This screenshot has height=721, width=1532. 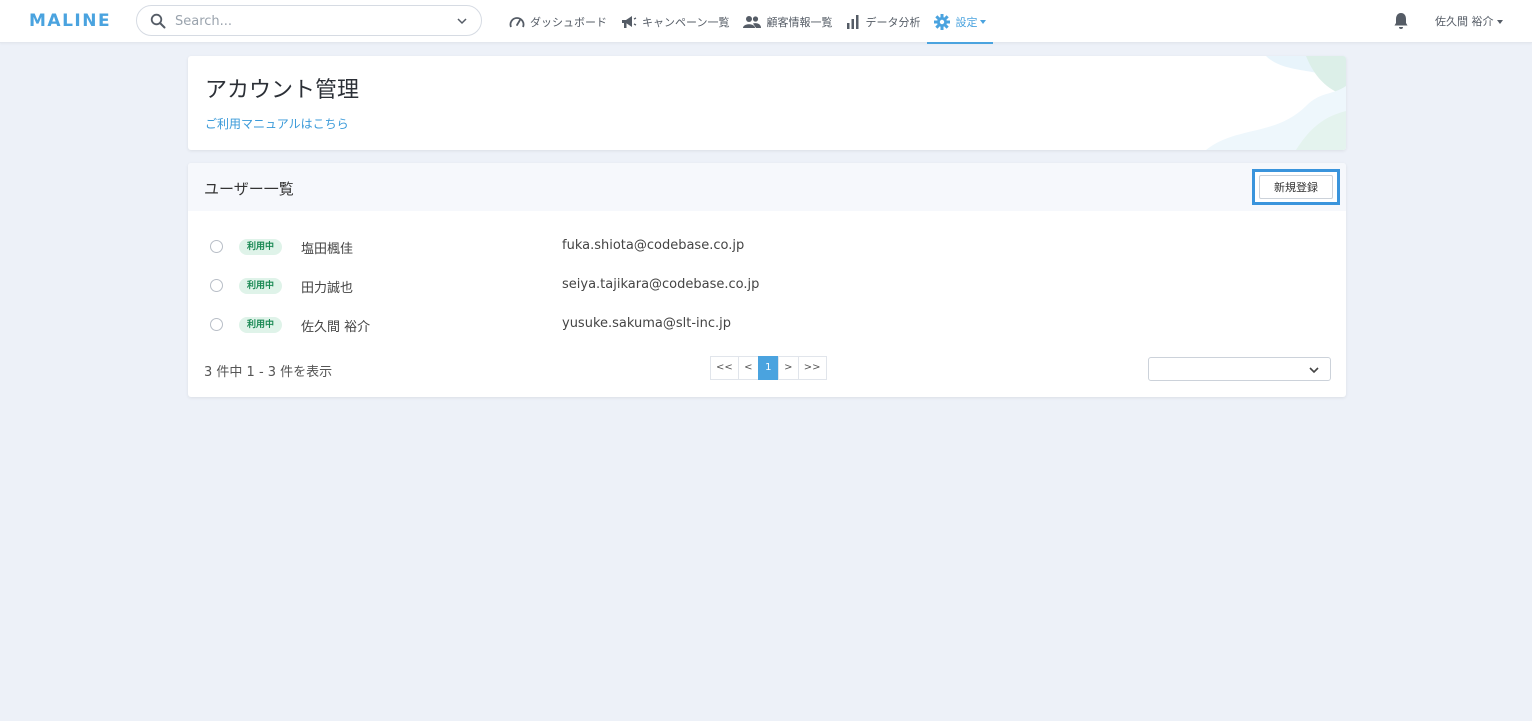 I want to click on user-row: 利用中 田力誠也 seiya.tajikara@codebase.co.jp, so click(x=767, y=286).